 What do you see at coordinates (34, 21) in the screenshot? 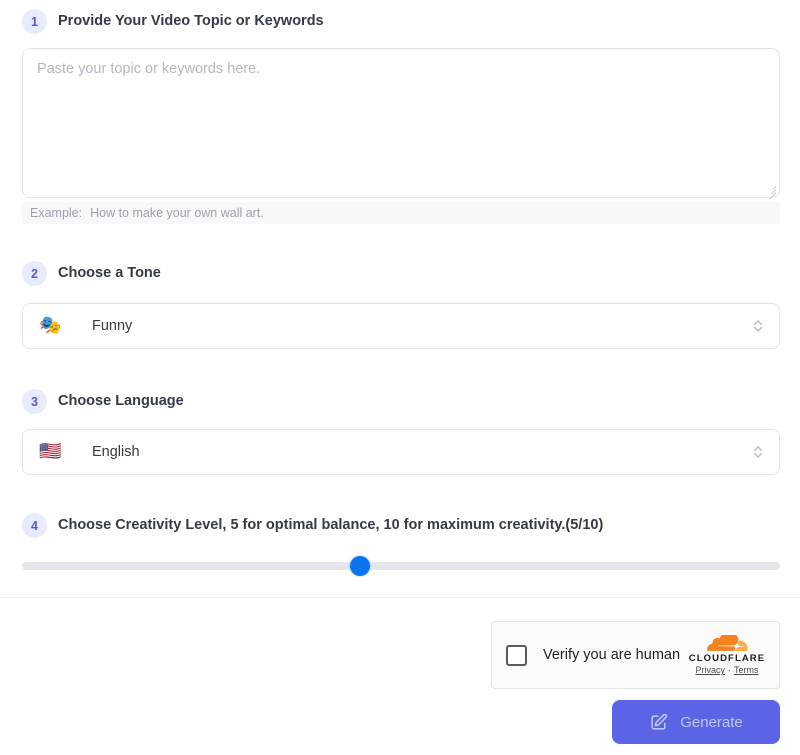
I see `step-1-badge: 1` at bounding box center [34, 21].